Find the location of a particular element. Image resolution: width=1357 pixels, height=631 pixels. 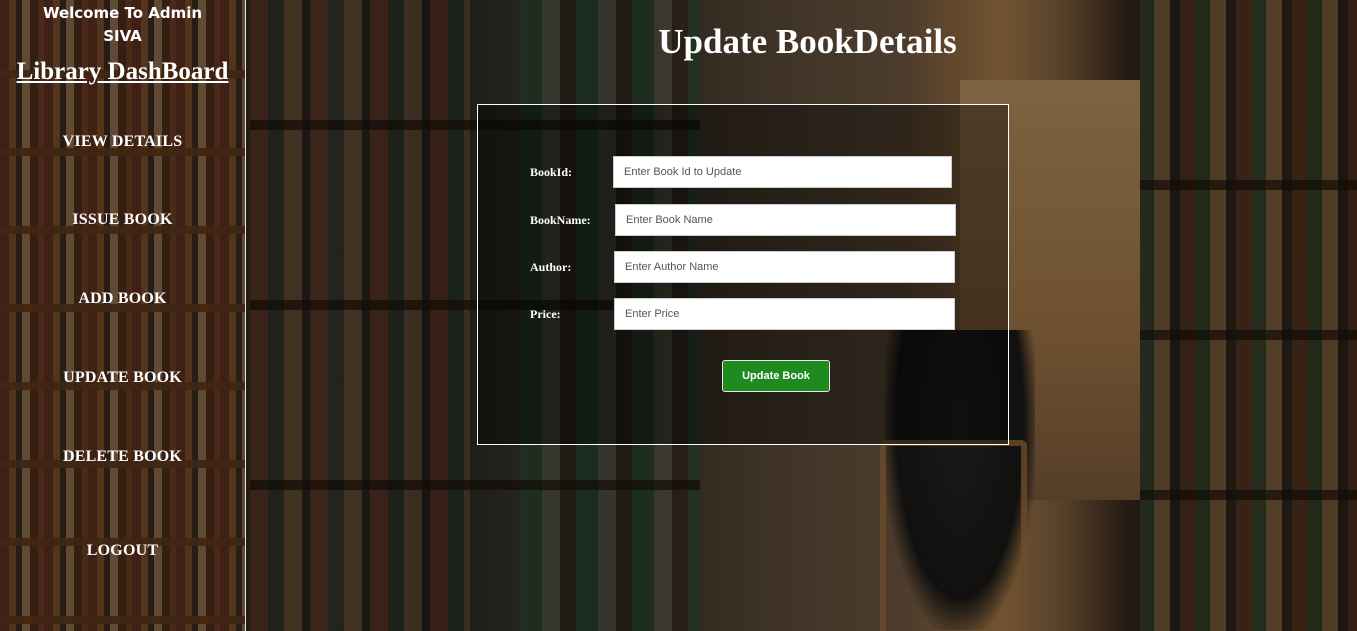

nav-issue-book: ISSUE BOOK is located at coordinates (122, 220).